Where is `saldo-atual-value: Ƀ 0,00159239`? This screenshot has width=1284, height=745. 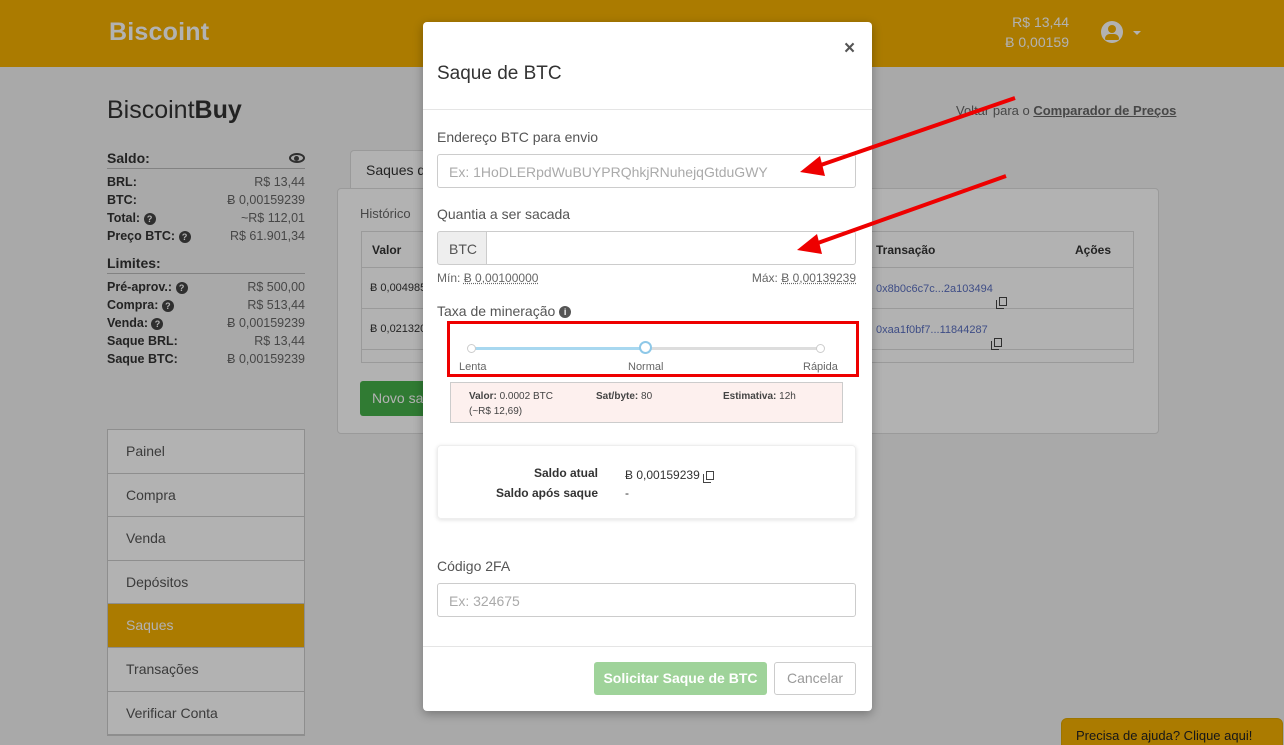
saldo-atual-value: Ƀ 0,00159239 is located at coordinates (669, 476).